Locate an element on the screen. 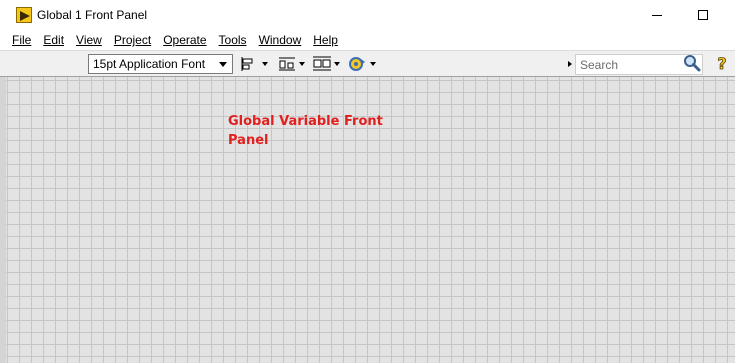 The width and height of the screenshot is (735, 363). resize-objects-icon is located at coordinates (322, 63).